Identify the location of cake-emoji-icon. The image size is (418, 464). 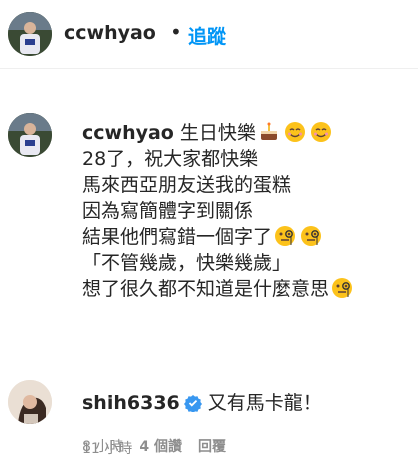
(269, 132).